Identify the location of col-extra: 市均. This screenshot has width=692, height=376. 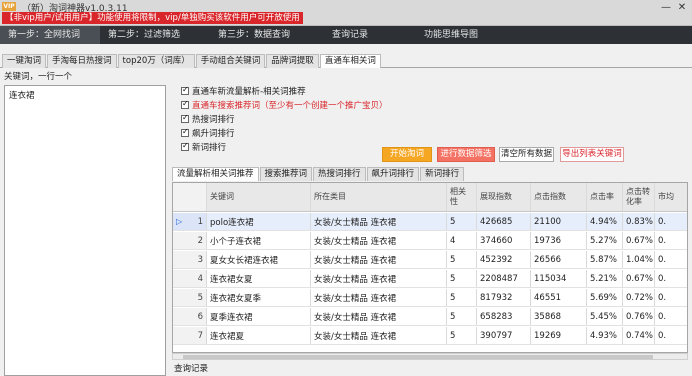
(671, 197).